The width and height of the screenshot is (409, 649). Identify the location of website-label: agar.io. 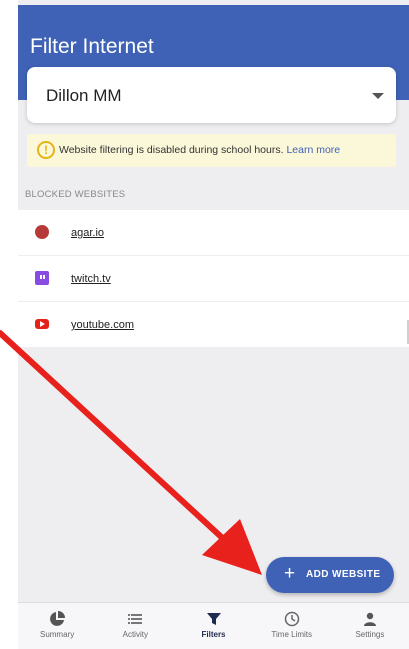
(87, 233).